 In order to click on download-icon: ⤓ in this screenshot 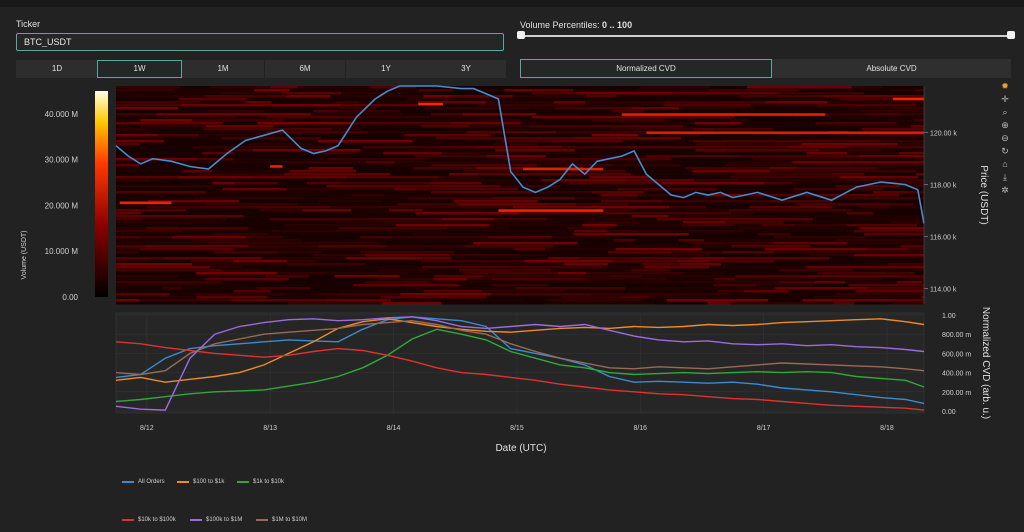, I will do `click(1005, 177)`.